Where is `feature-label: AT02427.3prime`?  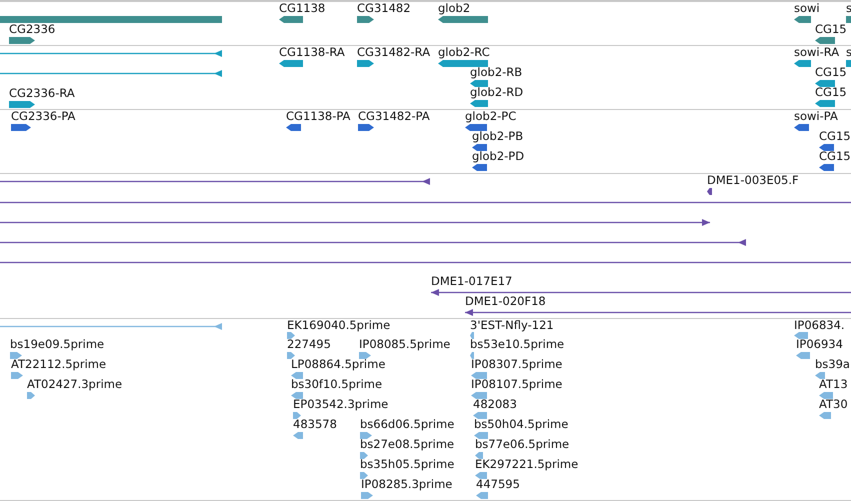
feature-label: AT02427.3prime is located at coordinates (74, 384).